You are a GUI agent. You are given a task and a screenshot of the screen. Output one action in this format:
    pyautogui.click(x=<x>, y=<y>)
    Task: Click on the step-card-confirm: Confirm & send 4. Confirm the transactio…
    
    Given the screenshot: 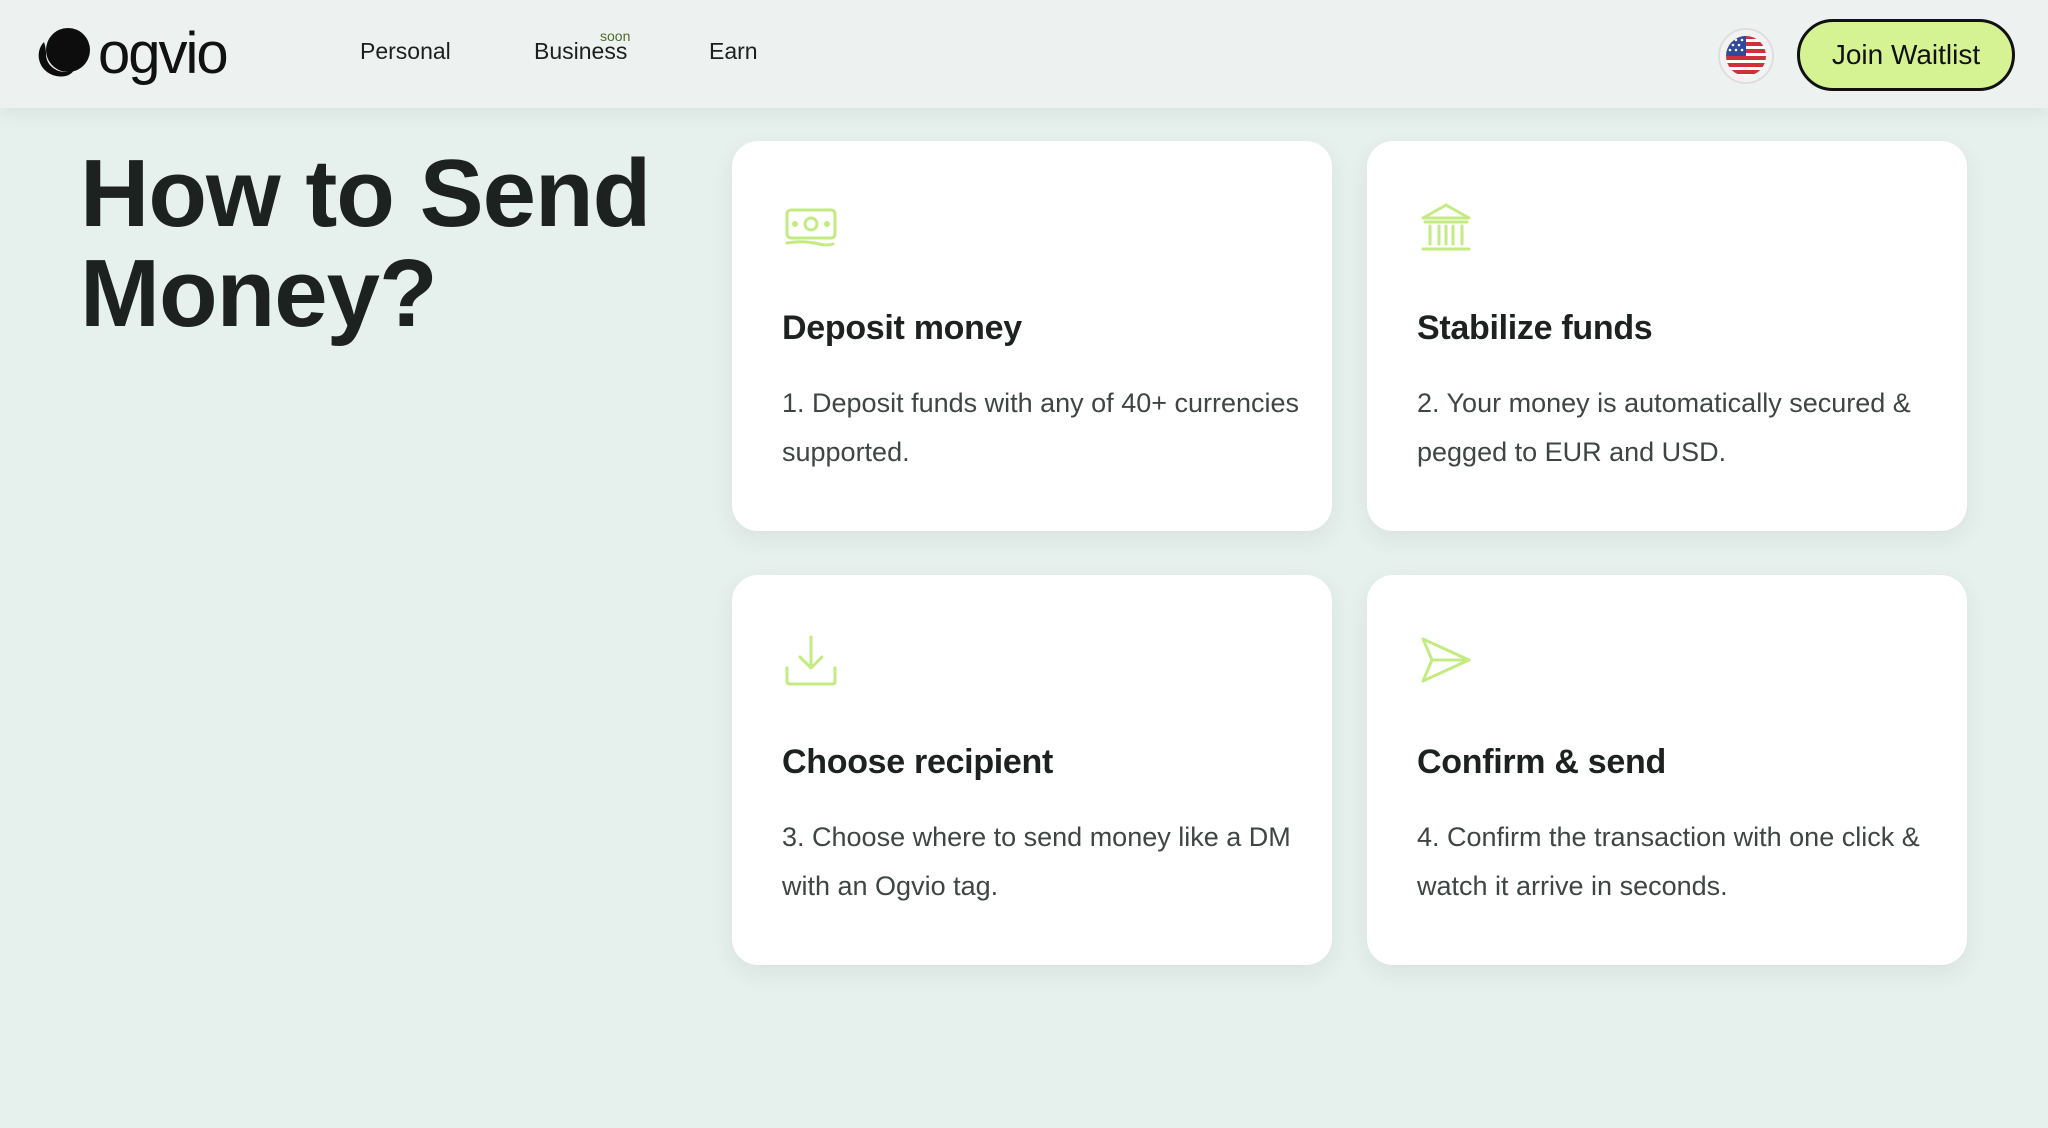 What is the action you would take?
    pyautogui.click(x=1667, y=770)
    